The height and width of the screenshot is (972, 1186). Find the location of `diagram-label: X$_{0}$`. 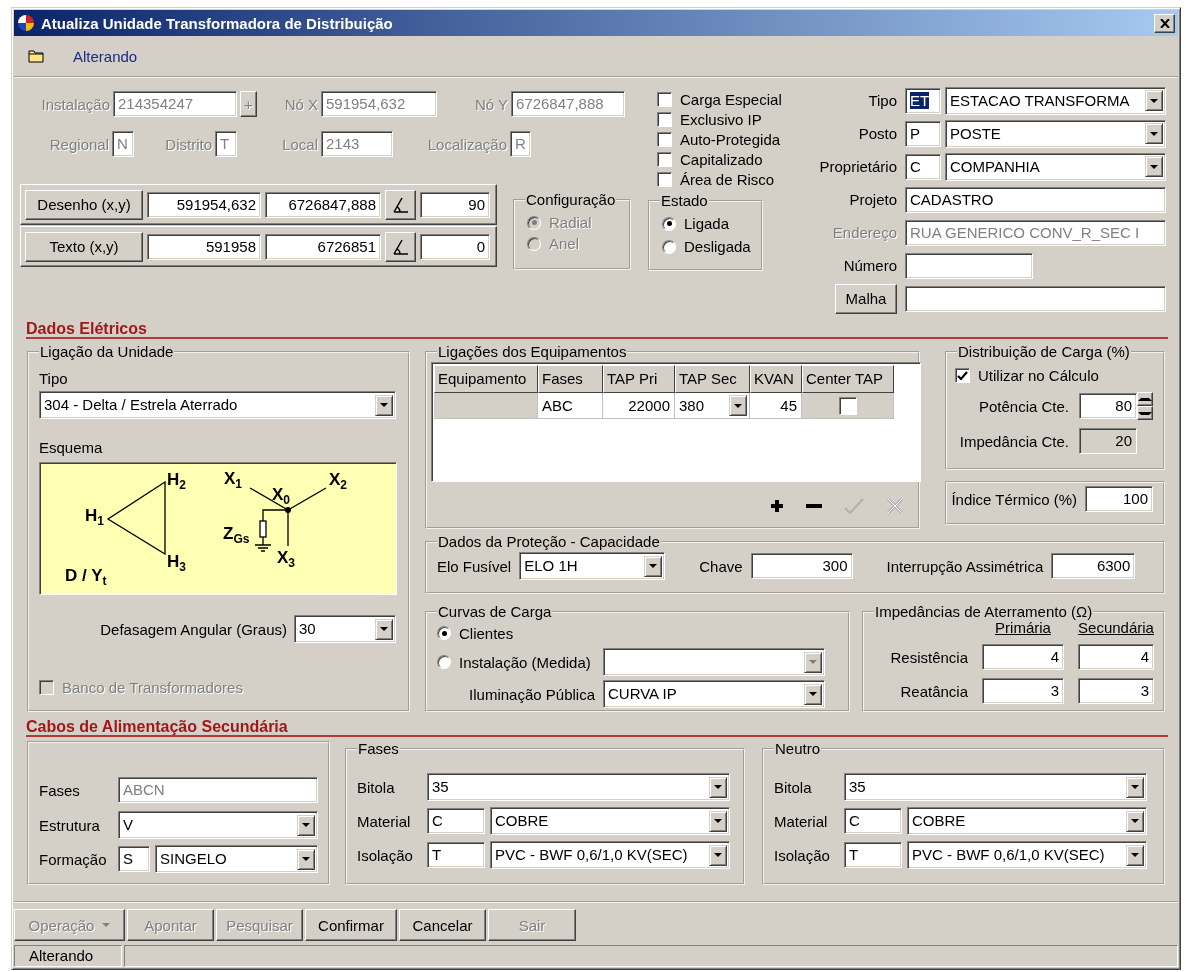

diagram-label: X$_{0}$ is located at coordinates (281, 498).